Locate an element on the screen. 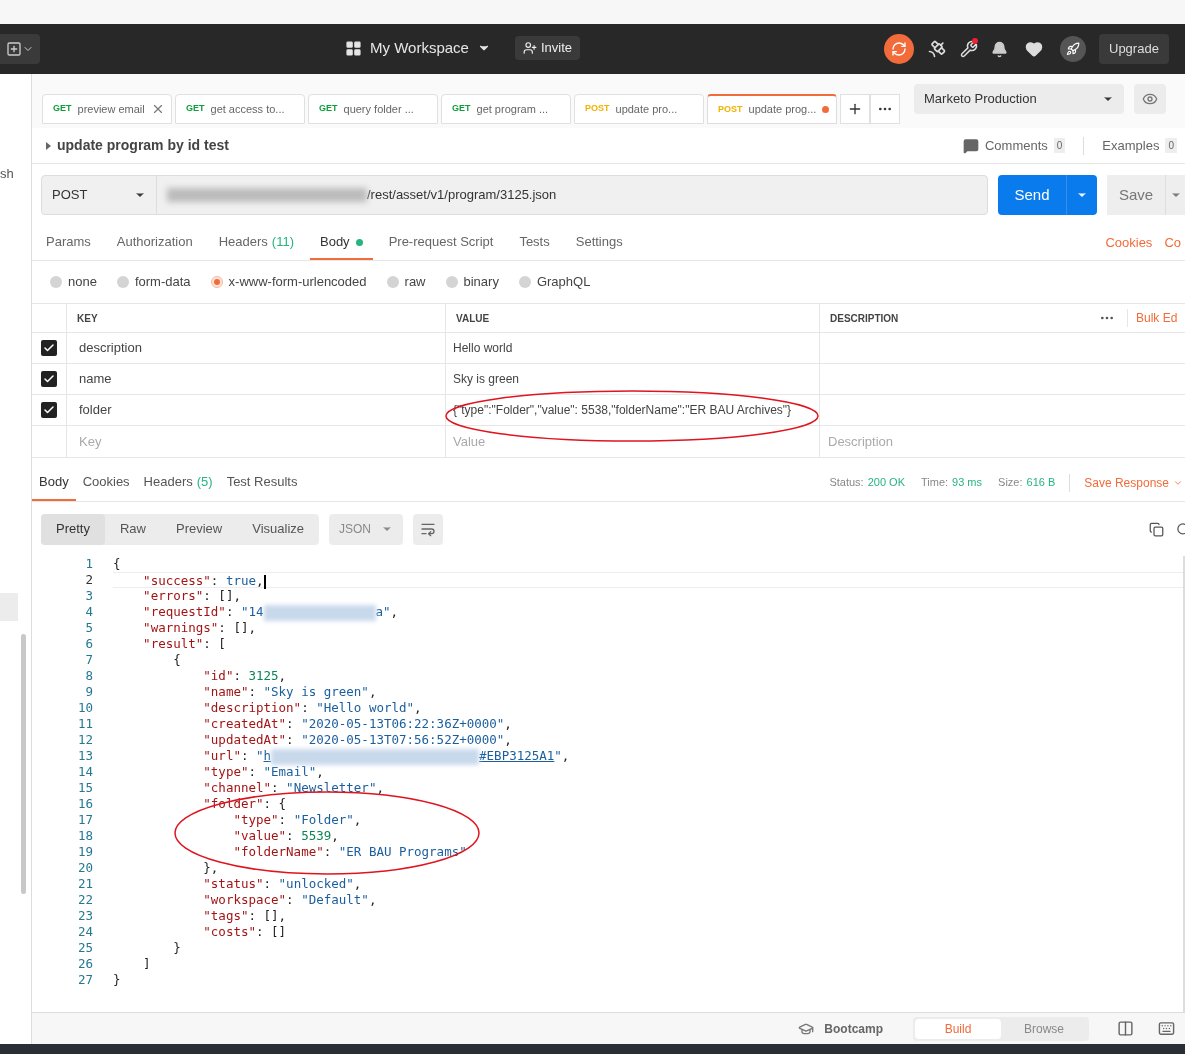  comments-link: Comments is located at coordinates (1016, 145).